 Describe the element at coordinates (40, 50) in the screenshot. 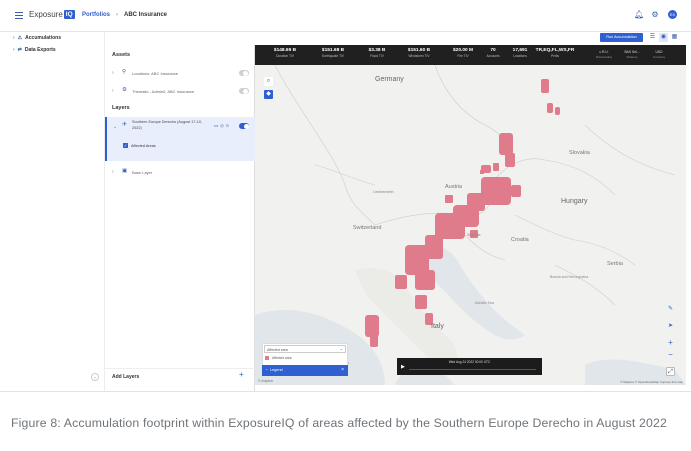

I see `sidebar-item-label: Data Exports` at that location.